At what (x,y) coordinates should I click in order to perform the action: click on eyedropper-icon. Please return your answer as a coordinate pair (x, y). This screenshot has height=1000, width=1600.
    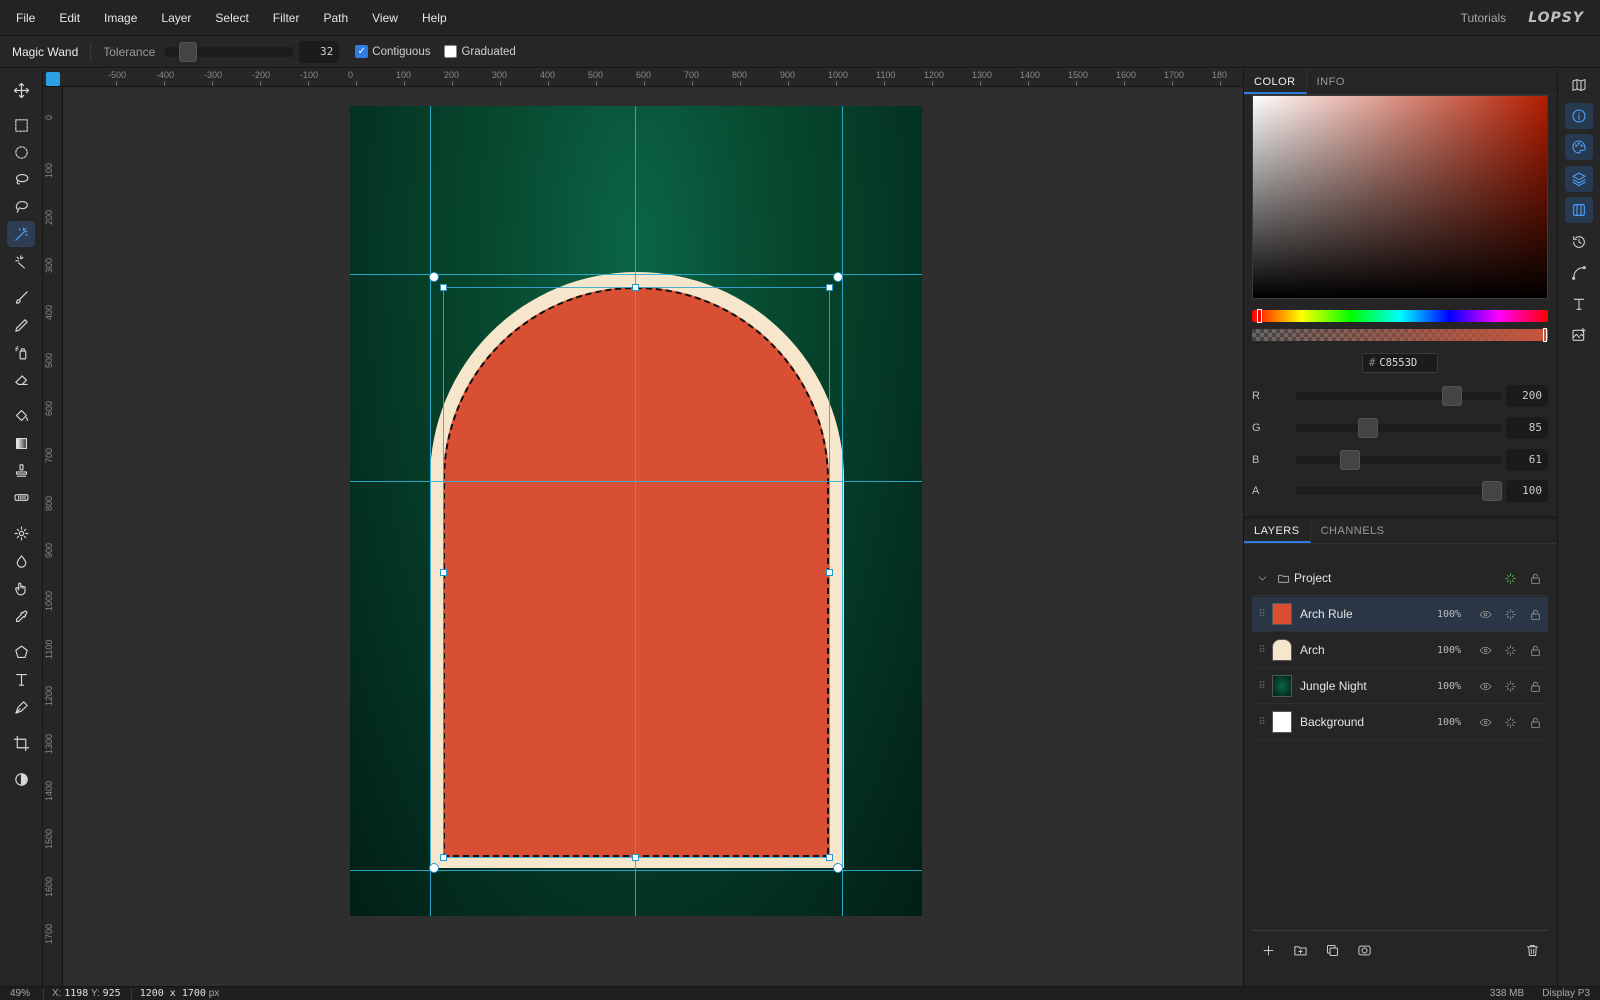
    Looking at the image, I should click on (21, 616).